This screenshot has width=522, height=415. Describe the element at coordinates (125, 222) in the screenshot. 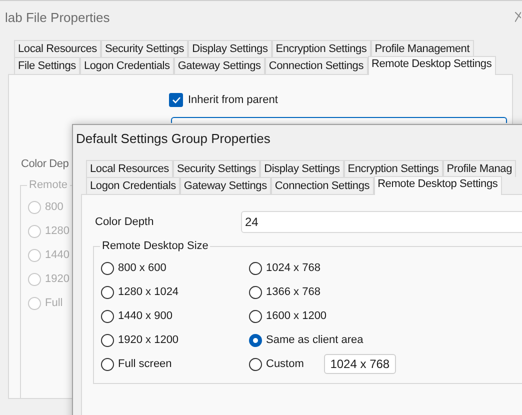

I see `field-label: Color Depth` at that location.